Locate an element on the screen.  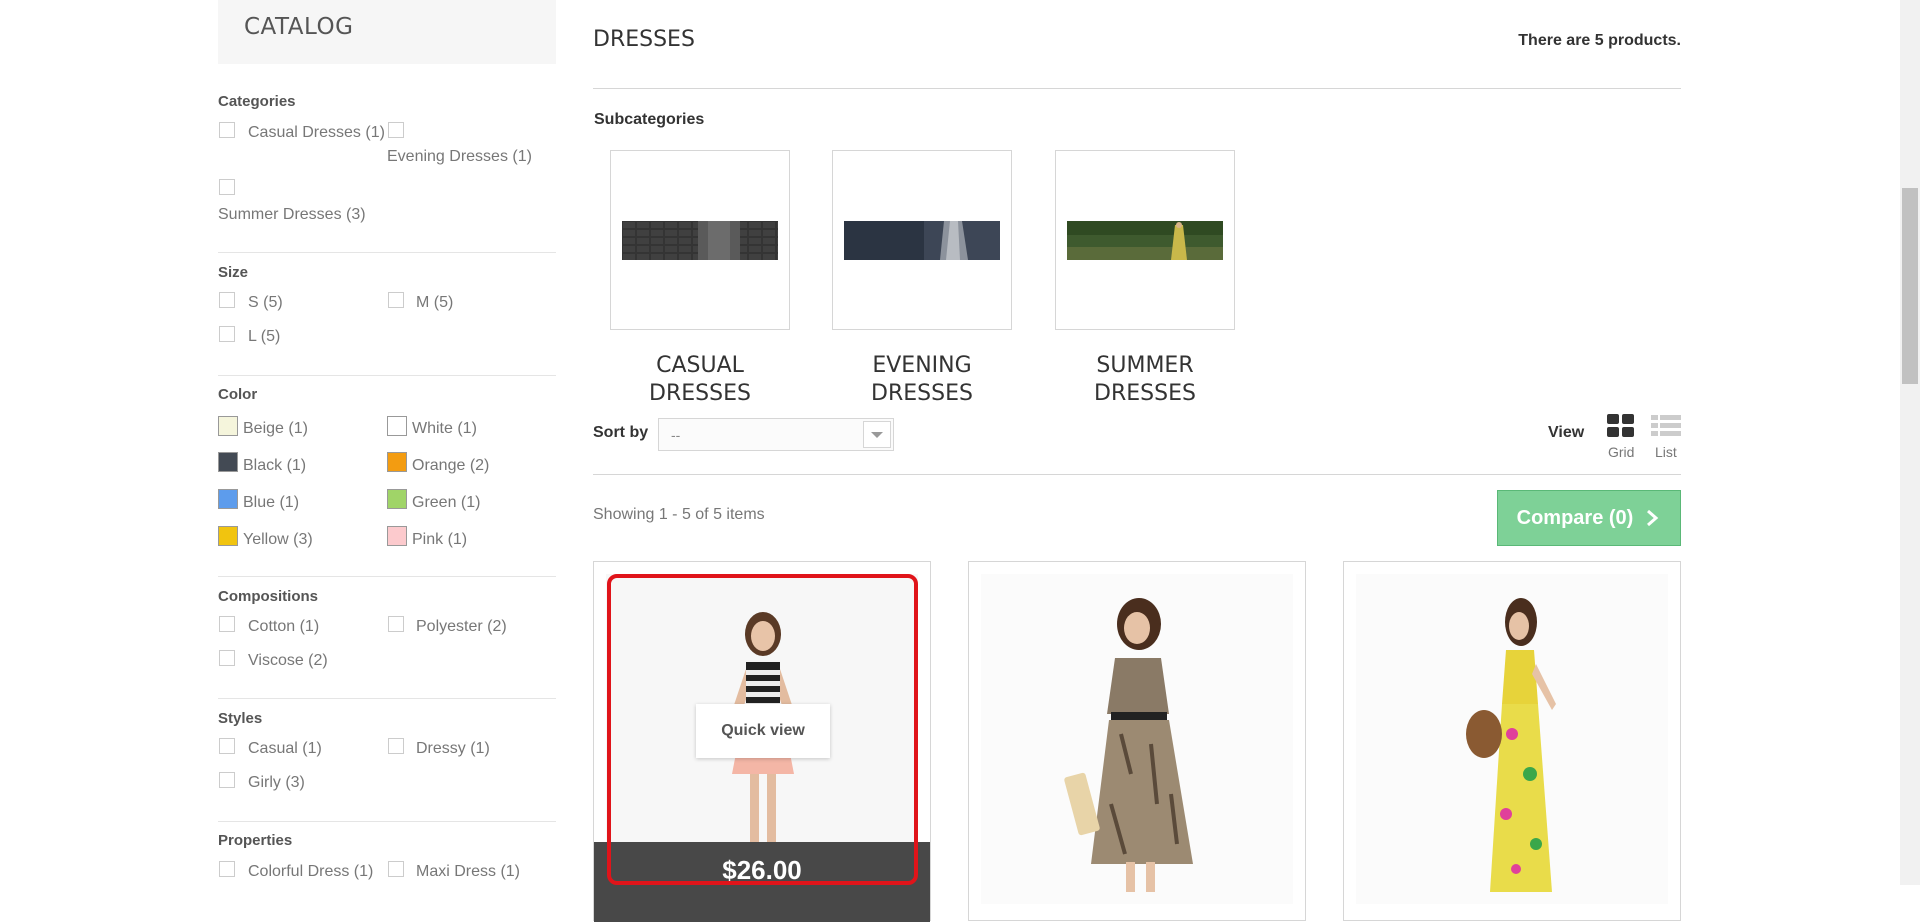
subcategory-image-evening is located at coordinates (922, 240).